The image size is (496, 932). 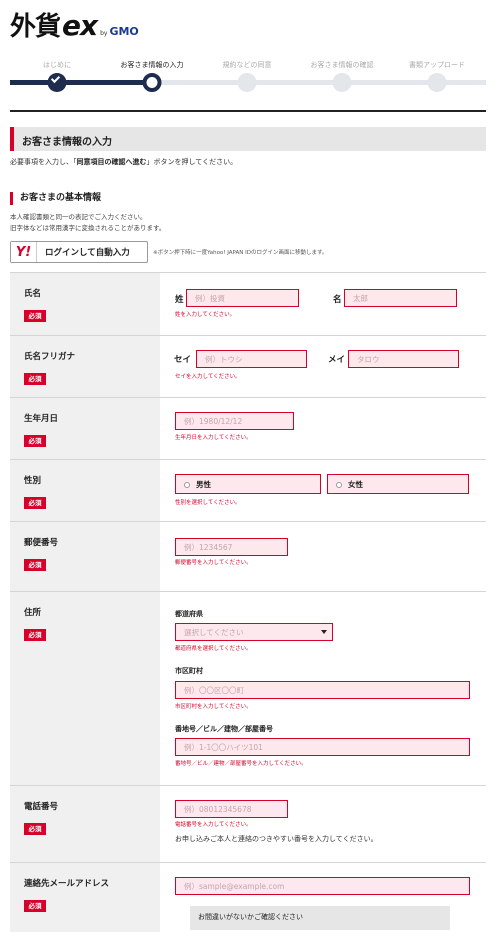 What do you see at coordinates (41, 543) in the screenshot?
I see `zip-label: 郵便番号` at bounding box center [41, 543].